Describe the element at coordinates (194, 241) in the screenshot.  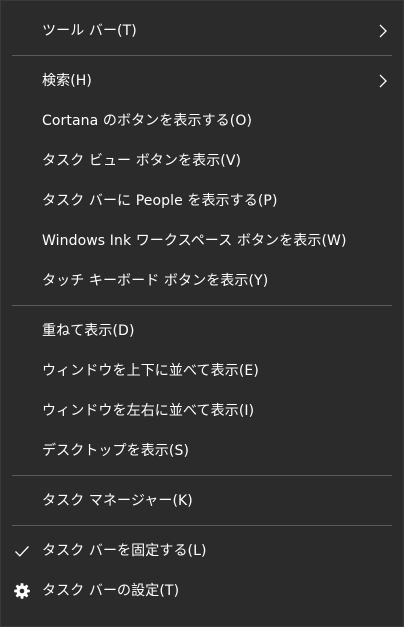
I see `menu-item-label: Windows Ink ワークスペース ボタンを表示(W)` at that location.